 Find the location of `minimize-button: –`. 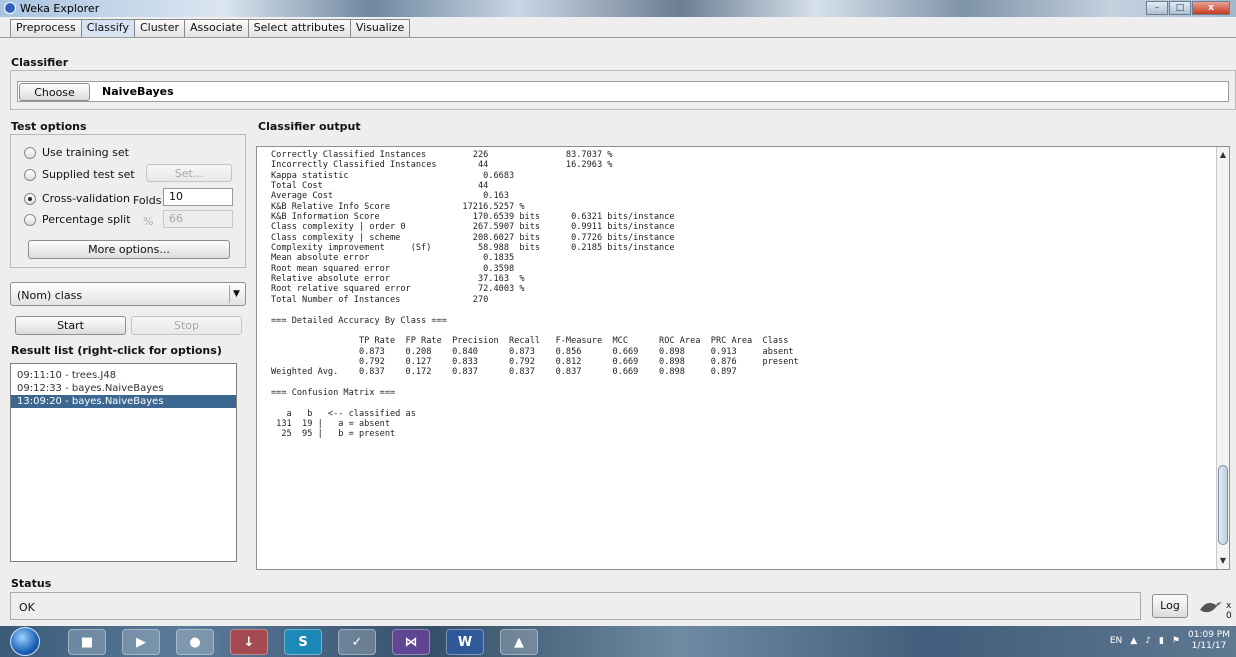

minimize-button: – is located at coordinates (1157, 8).